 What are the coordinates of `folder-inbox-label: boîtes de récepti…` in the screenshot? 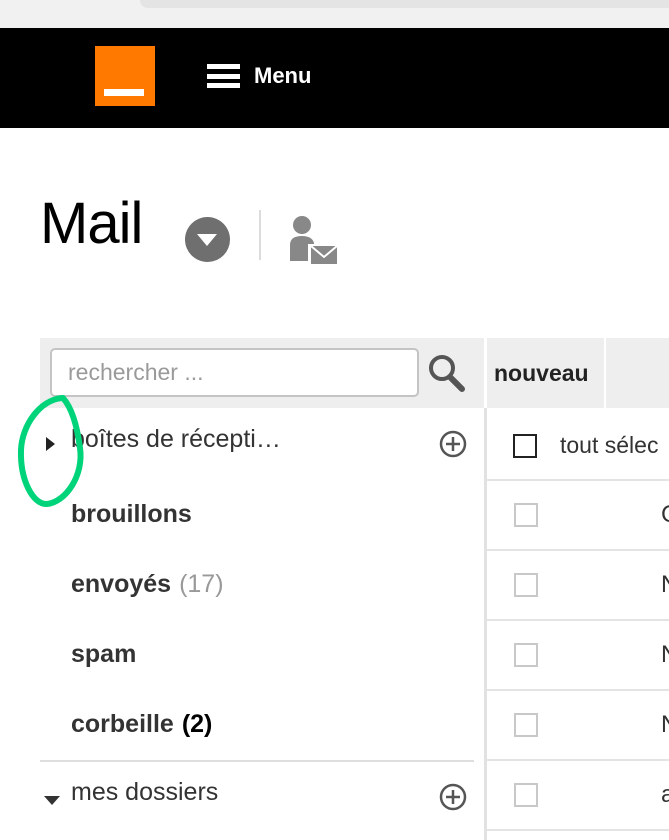 It's located at (176, 439).